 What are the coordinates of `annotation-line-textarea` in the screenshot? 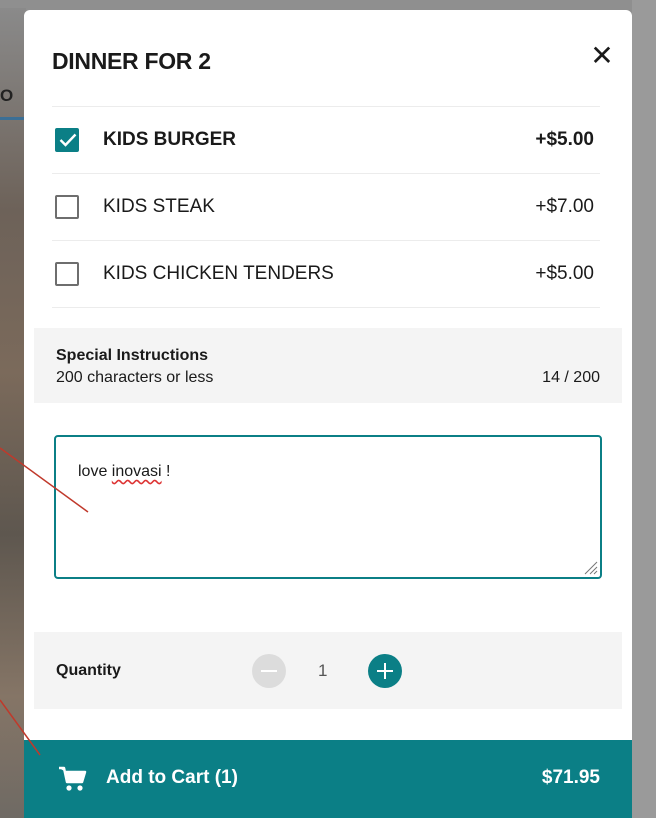 It's located at (44, 480).